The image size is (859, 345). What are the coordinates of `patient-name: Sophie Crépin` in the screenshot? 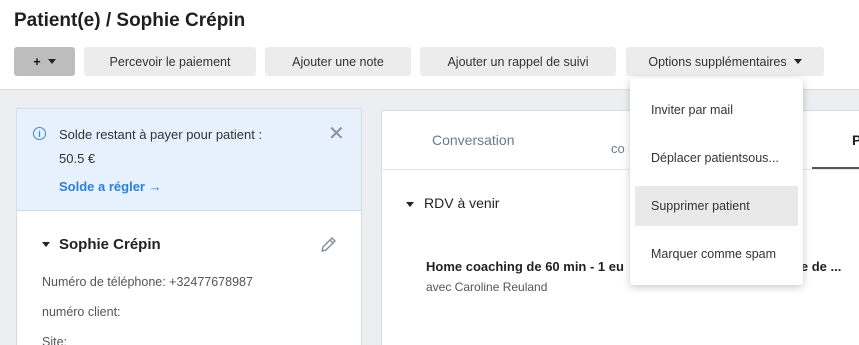 It's located at (110, 244).